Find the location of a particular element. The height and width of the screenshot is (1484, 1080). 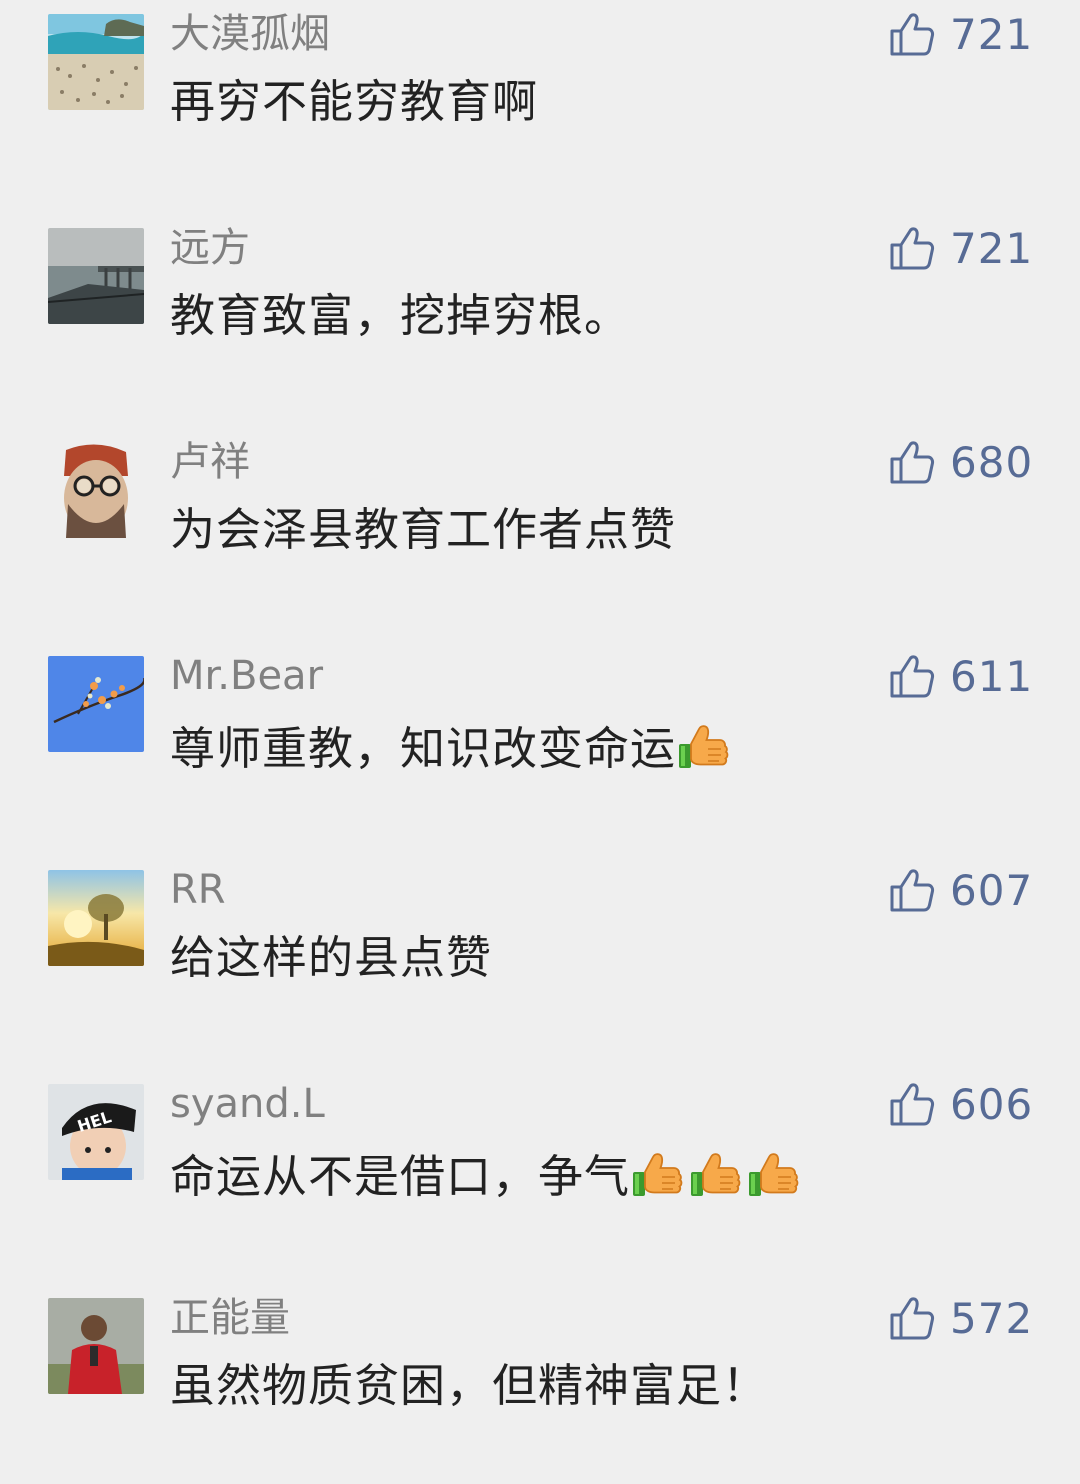

comment-item: 卢祥为会泽县教育工作者点赞 680 is located at coordinates (540, 528).